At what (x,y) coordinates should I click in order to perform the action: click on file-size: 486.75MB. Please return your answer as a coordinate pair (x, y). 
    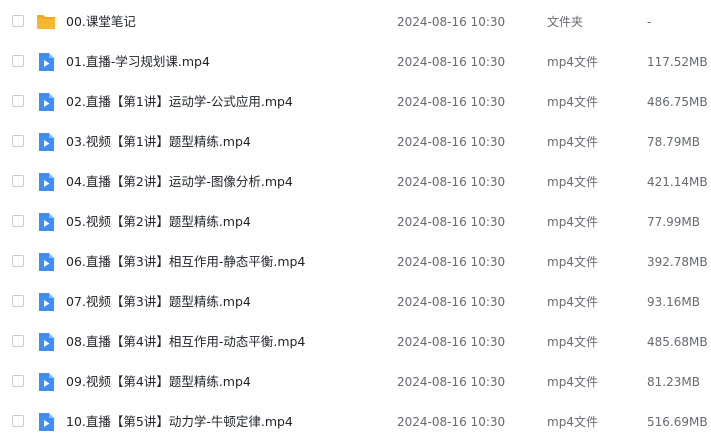
    Looking at the image, I should click on (677, 102).